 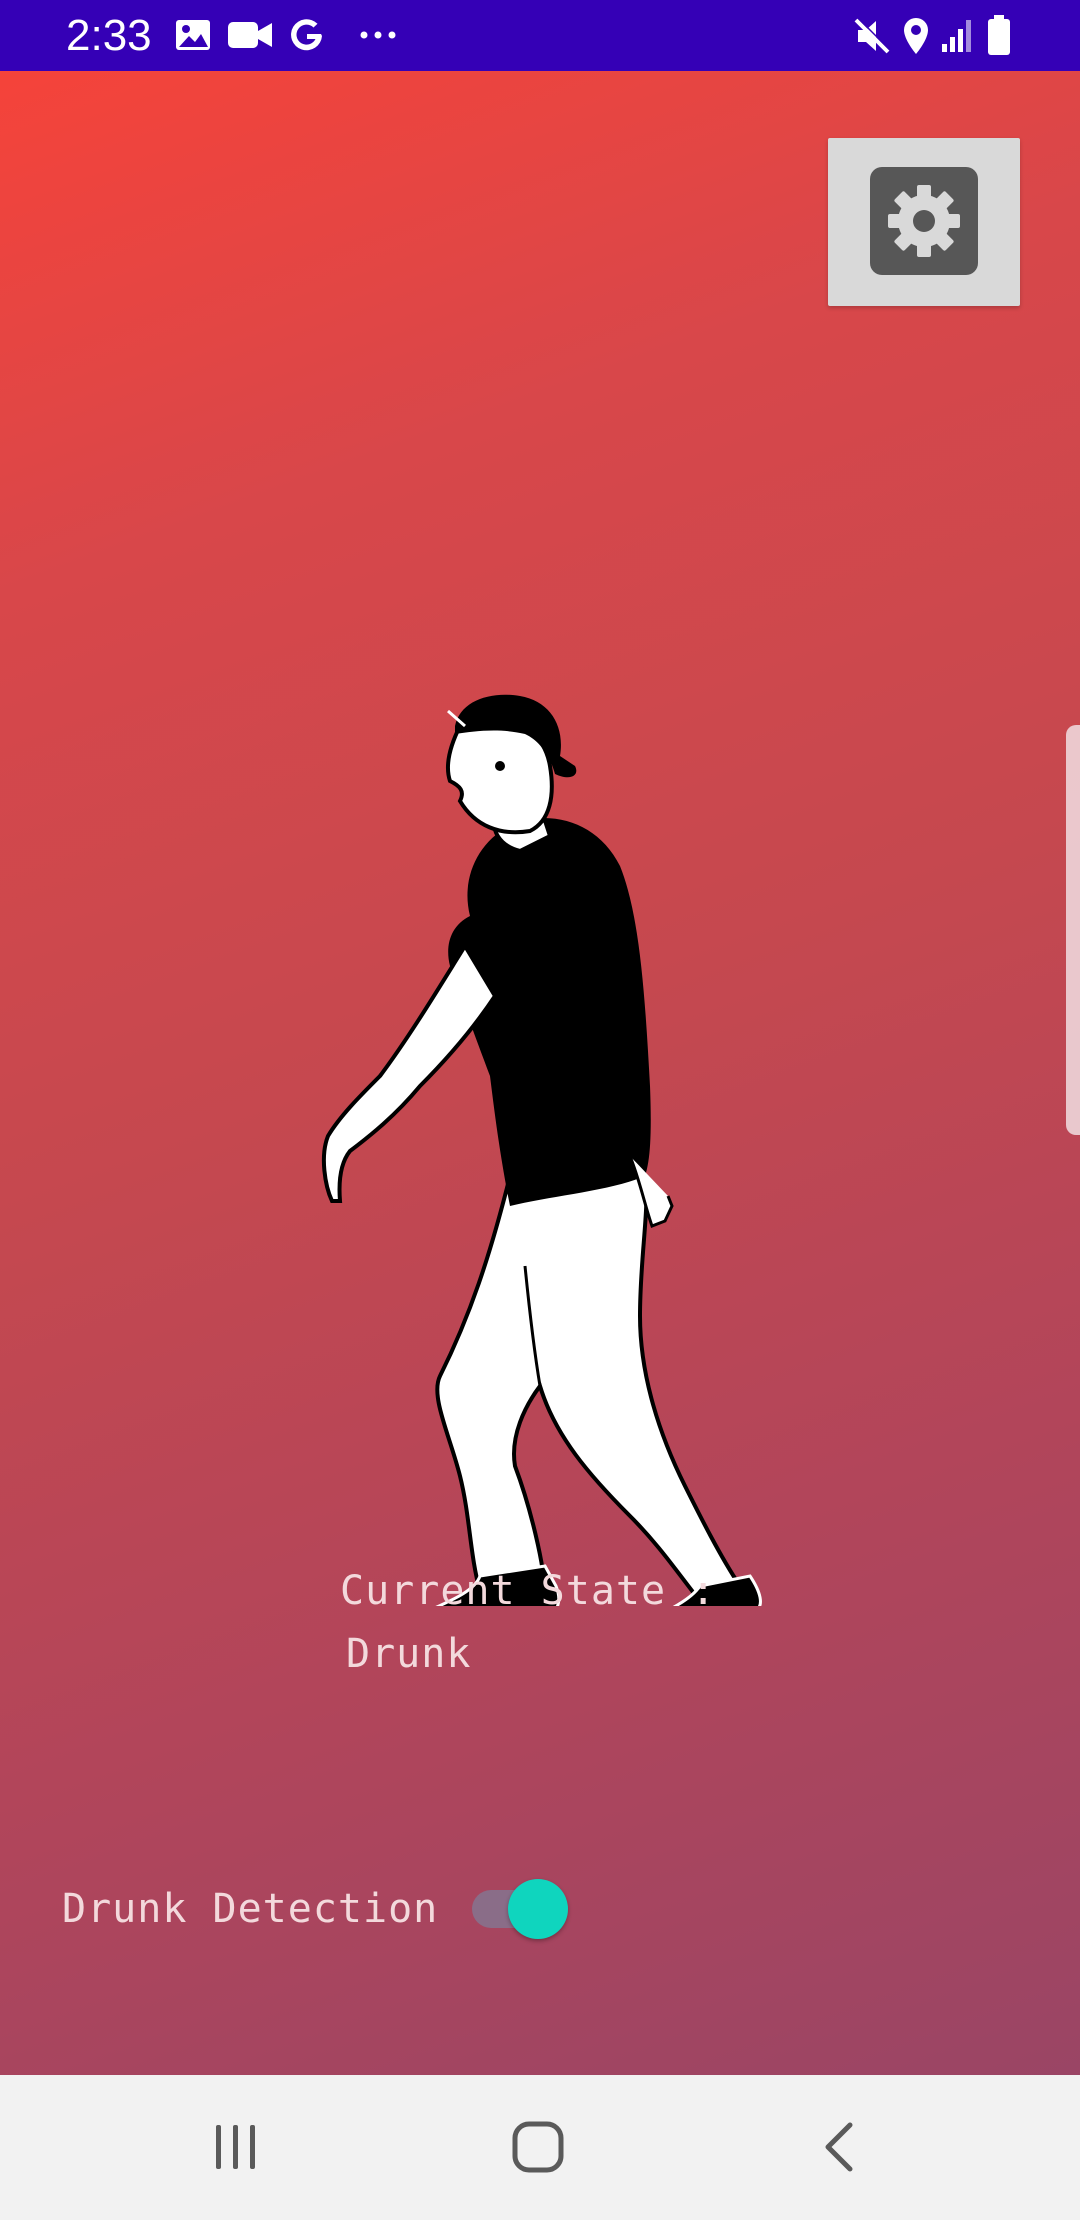 What do you see at coordinates (528, 1591) in the screenshot?
I see `current-state-label: Current State :` at bounding box center [528, 1591].